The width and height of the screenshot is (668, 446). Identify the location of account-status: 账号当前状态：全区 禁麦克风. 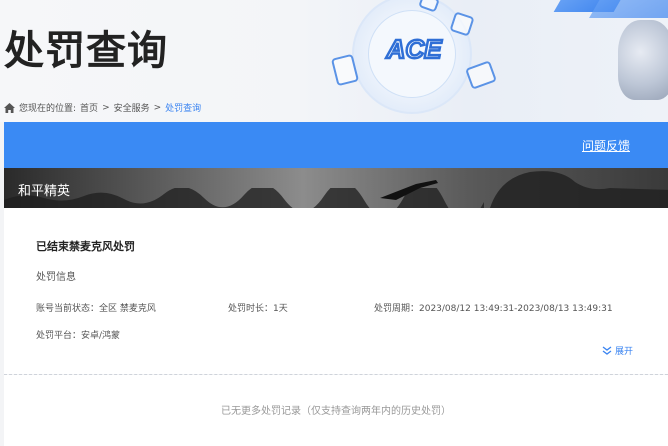
(96, 309).